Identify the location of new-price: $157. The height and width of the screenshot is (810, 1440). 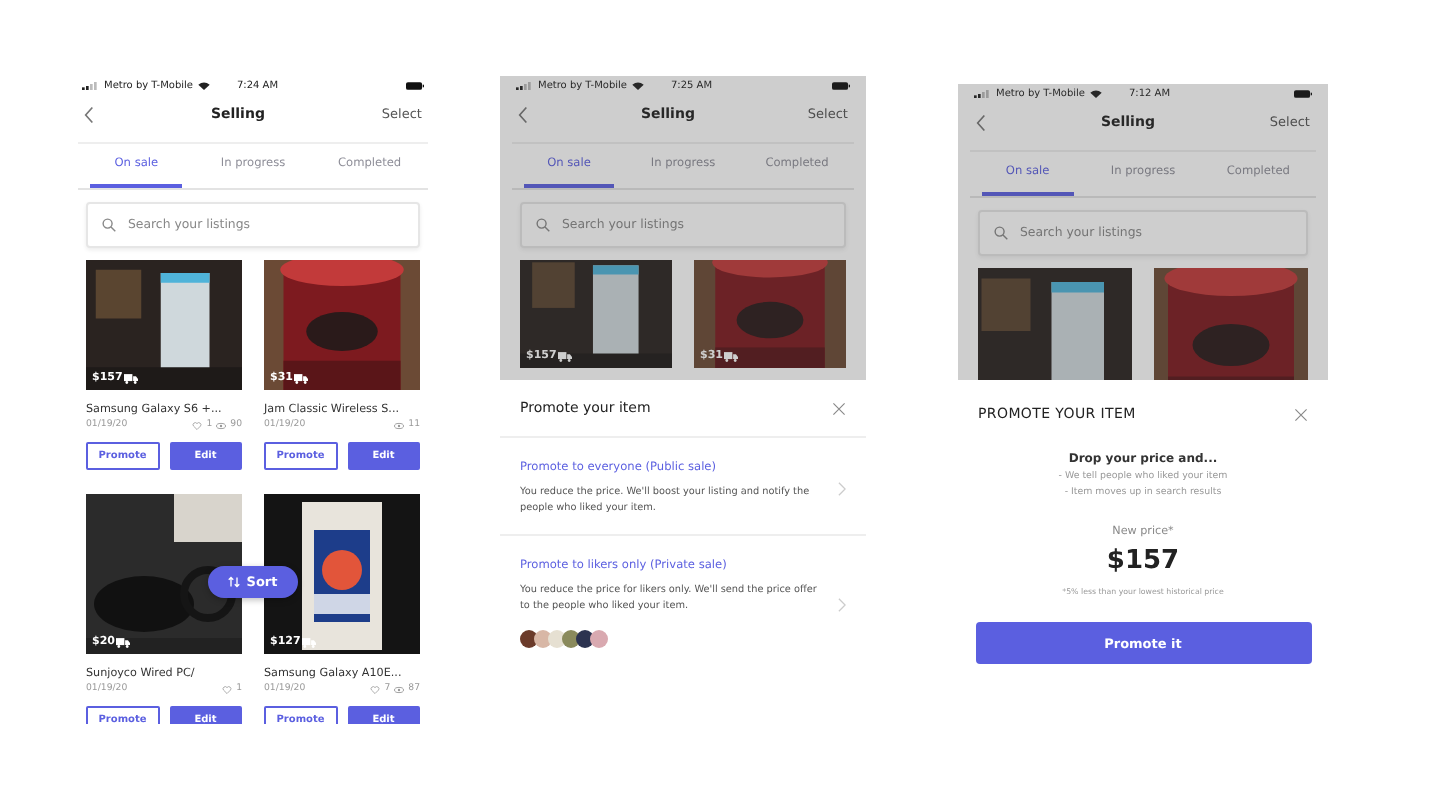
(1143, 561).